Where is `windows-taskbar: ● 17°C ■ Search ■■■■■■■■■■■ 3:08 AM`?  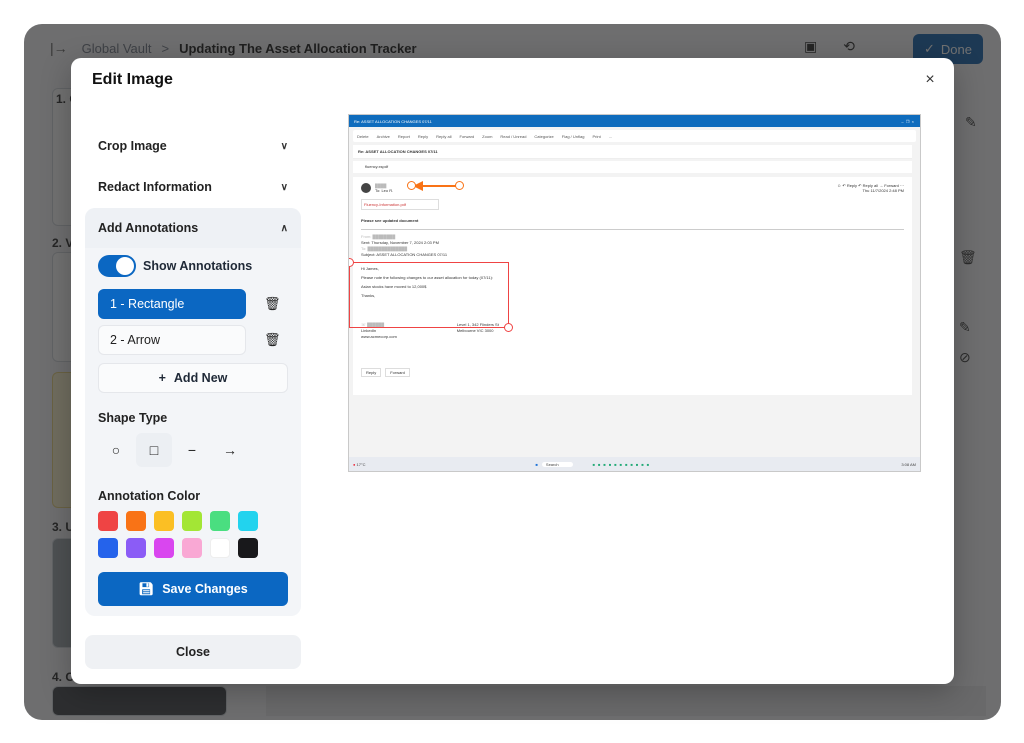 windows-taskbar: ● 17°C ■ Search ■■■■■■■■■■■ 3:08 AM is located at coordinates (634, 464).